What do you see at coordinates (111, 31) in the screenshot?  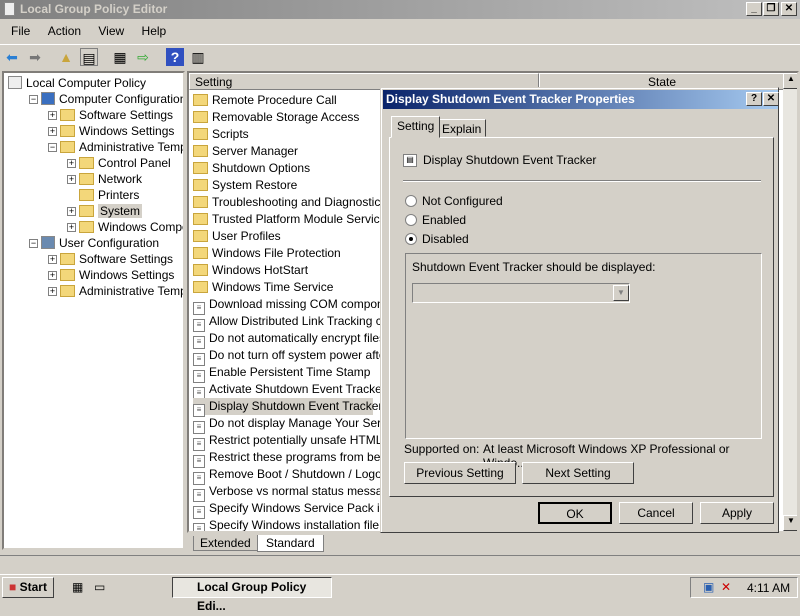 I see `menu-view: View` at bounding box center [111, 31].